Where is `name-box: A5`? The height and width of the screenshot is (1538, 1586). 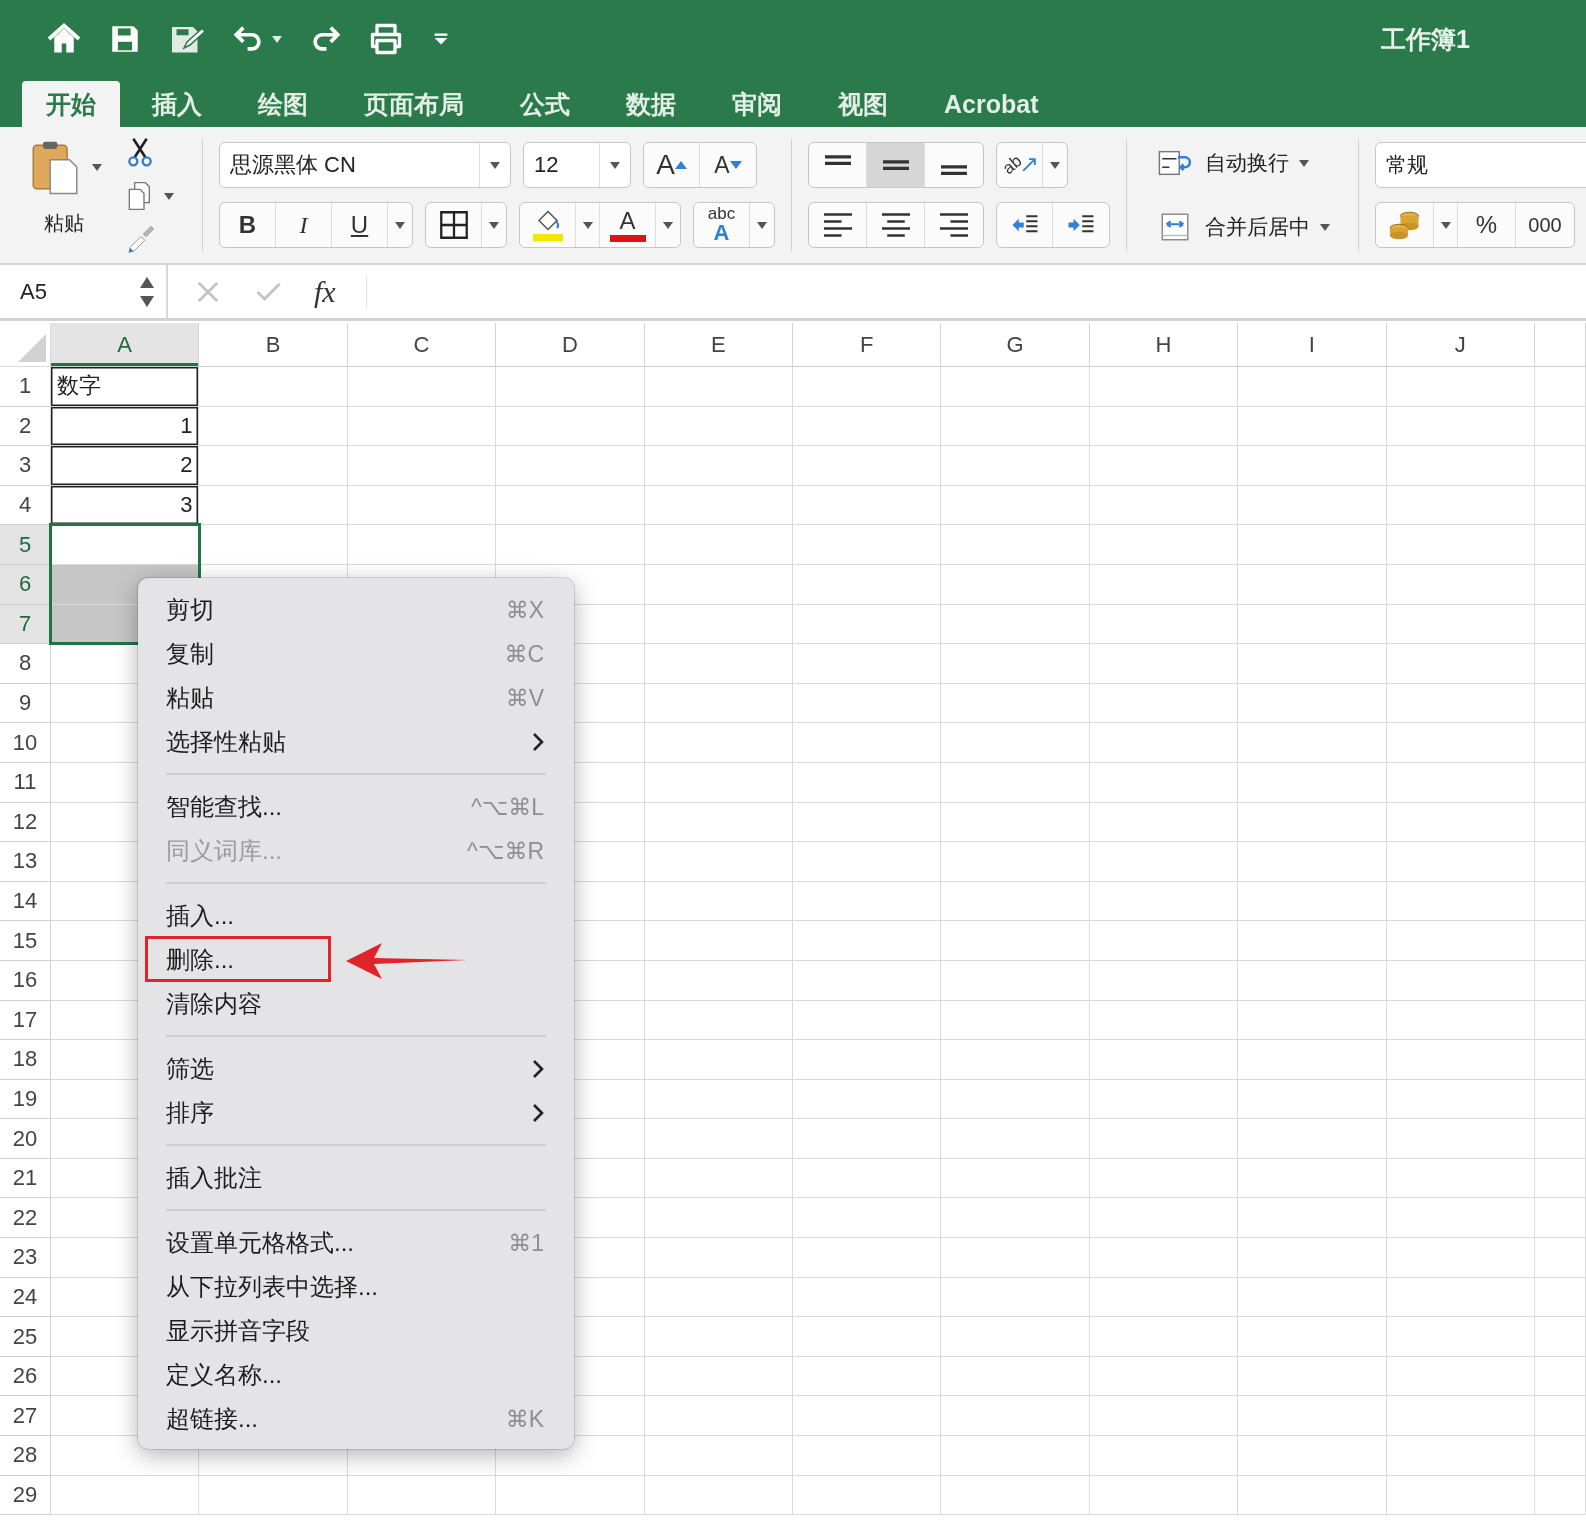 name-box: A5 is located at coordinates (84, 291).